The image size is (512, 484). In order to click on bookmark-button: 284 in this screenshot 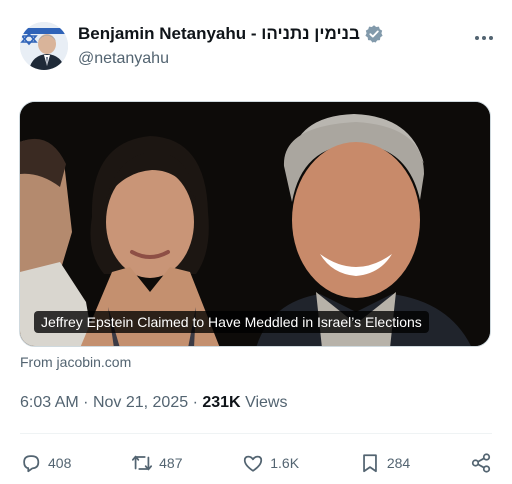, I will do `click(384, 463)`.